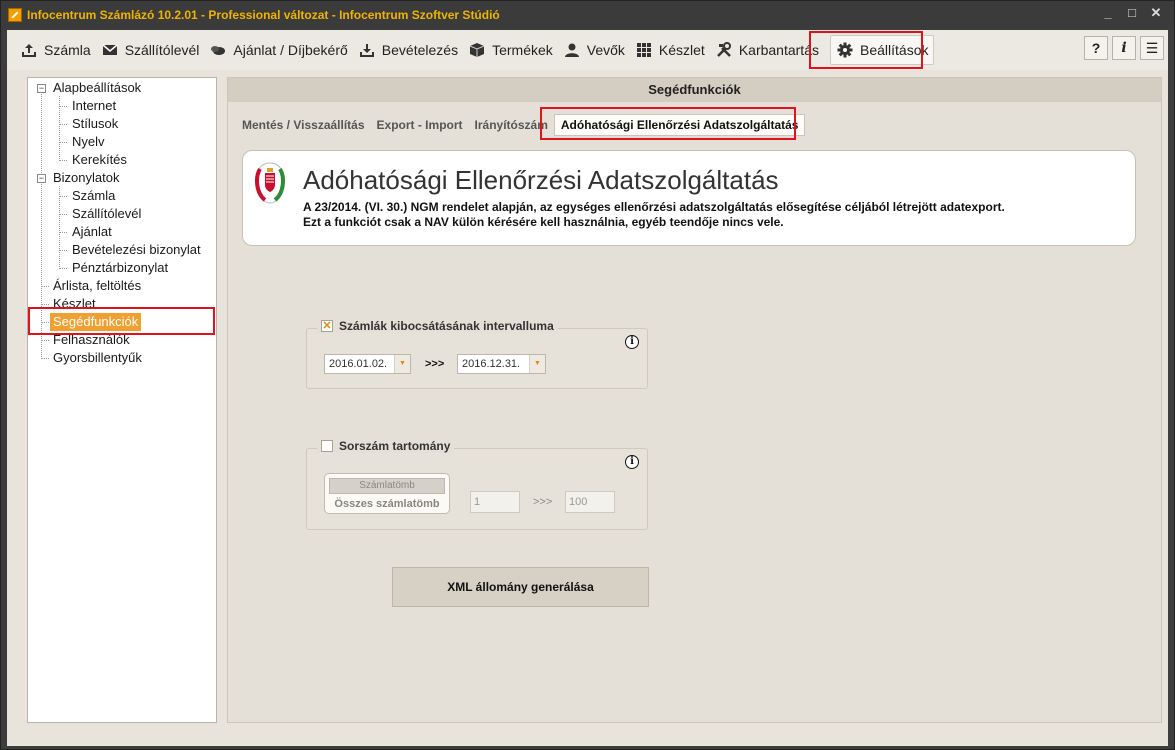  Describe the element at coordinates (120, 268) in the screenshot. I see `tree-item-penztar: Pénztárbizonylat` at that location.